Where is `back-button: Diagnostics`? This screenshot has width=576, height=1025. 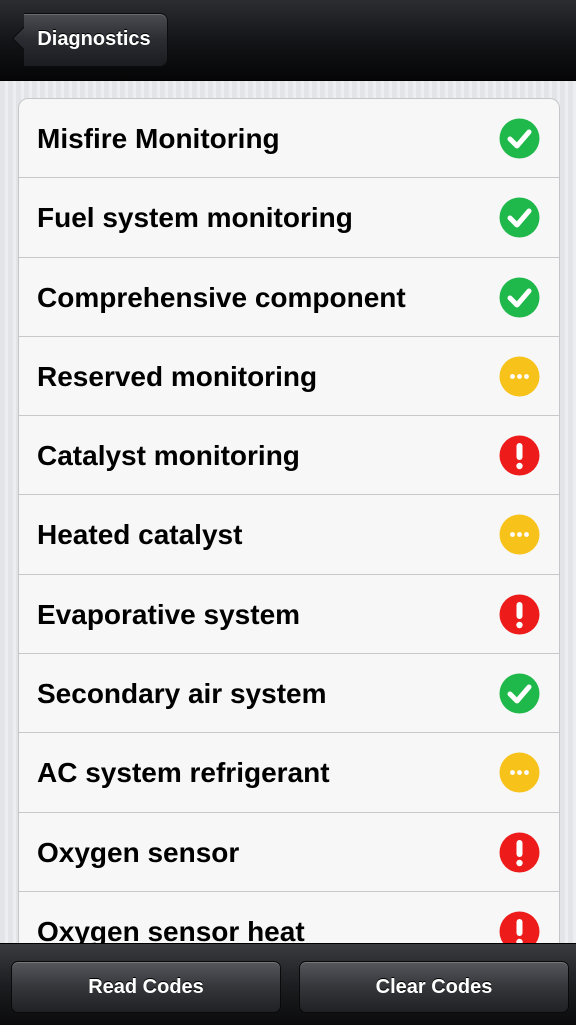
back-button: Diagnostics is located at coordinates (89, 40).